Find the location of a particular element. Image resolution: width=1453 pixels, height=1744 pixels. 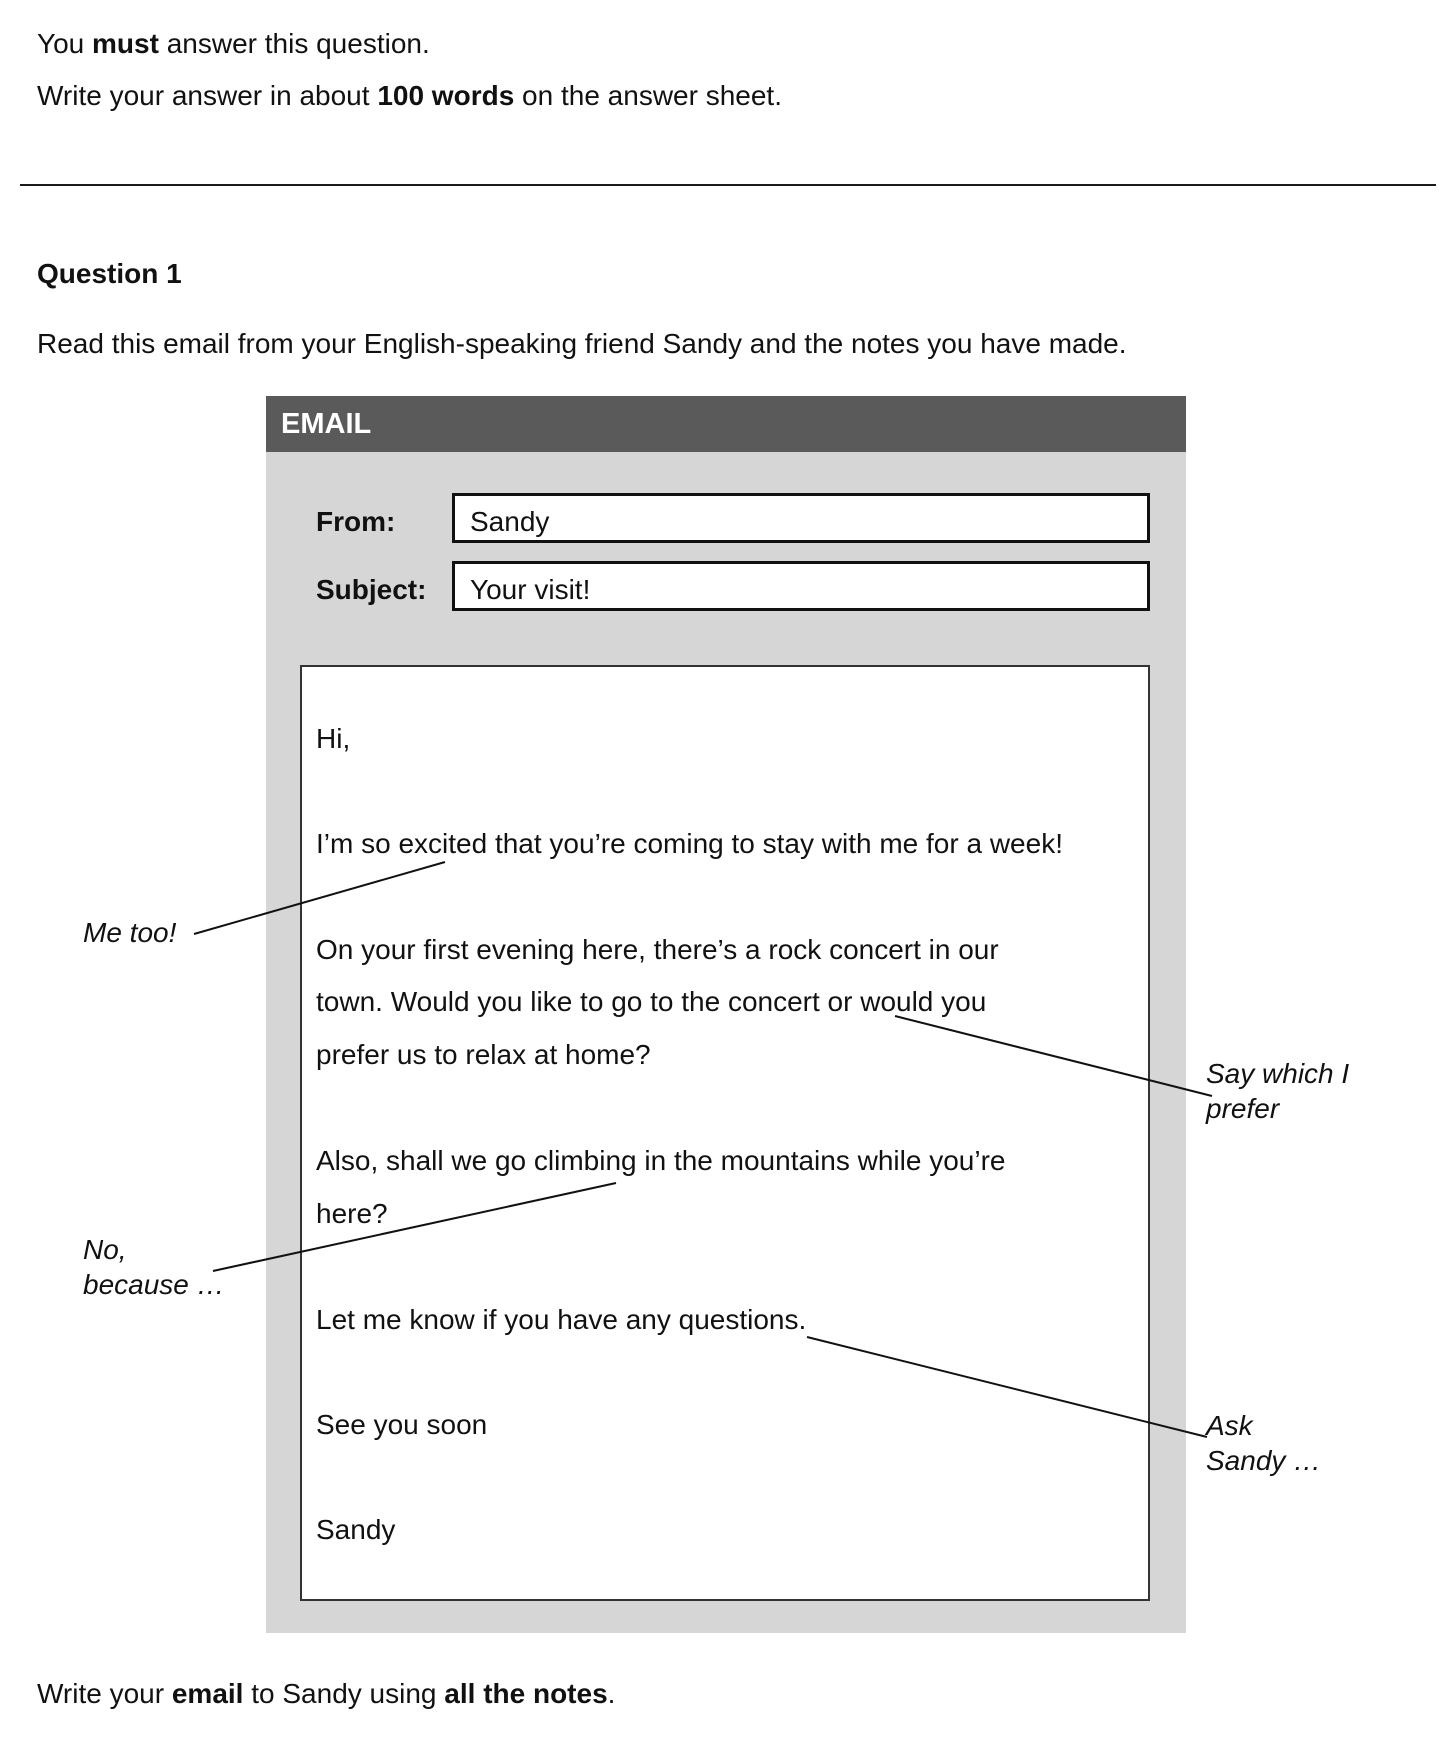

note-me-too: Me too! is located at coordinates (129, 932).